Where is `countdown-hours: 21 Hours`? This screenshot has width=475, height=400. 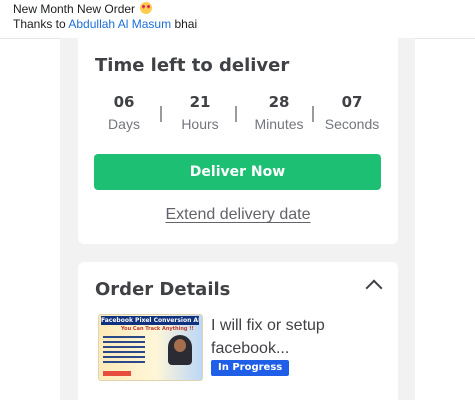
countdown-hours: 21 Hours is located at coordinates (200, 113).